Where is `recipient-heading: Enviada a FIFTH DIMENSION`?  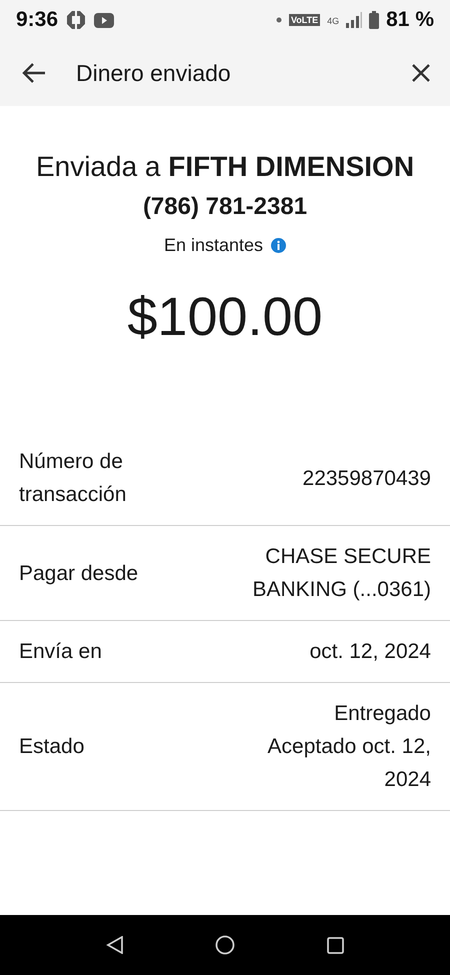 recipient-heading: Enviada a FIFTH DIMENSION is located at coordinates (225, 167).